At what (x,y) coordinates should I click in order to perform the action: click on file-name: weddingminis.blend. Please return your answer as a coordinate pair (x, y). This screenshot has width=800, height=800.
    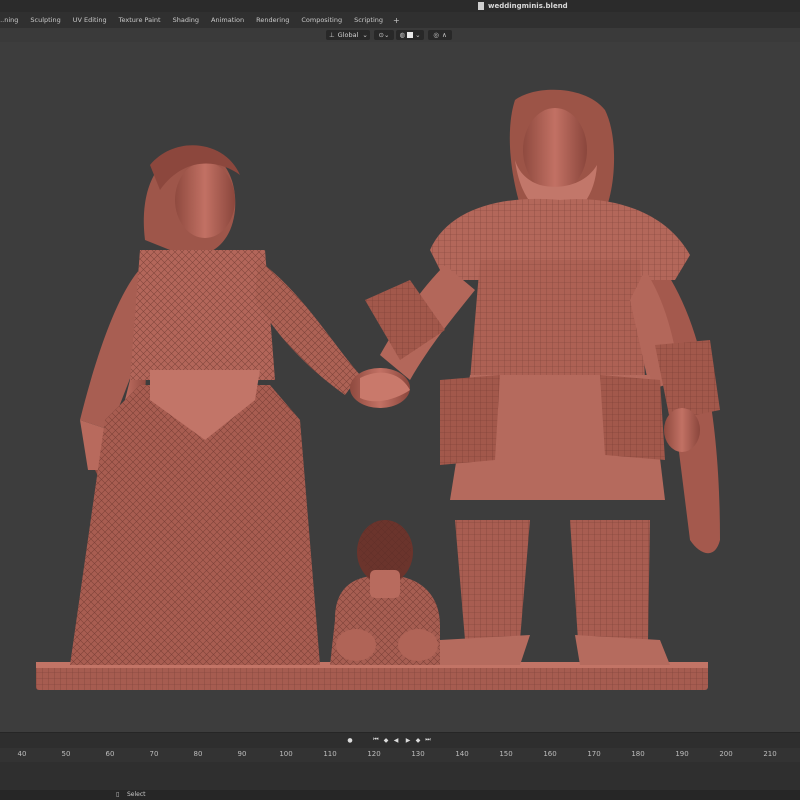
    Looking at the image, I should click on (528, 6).